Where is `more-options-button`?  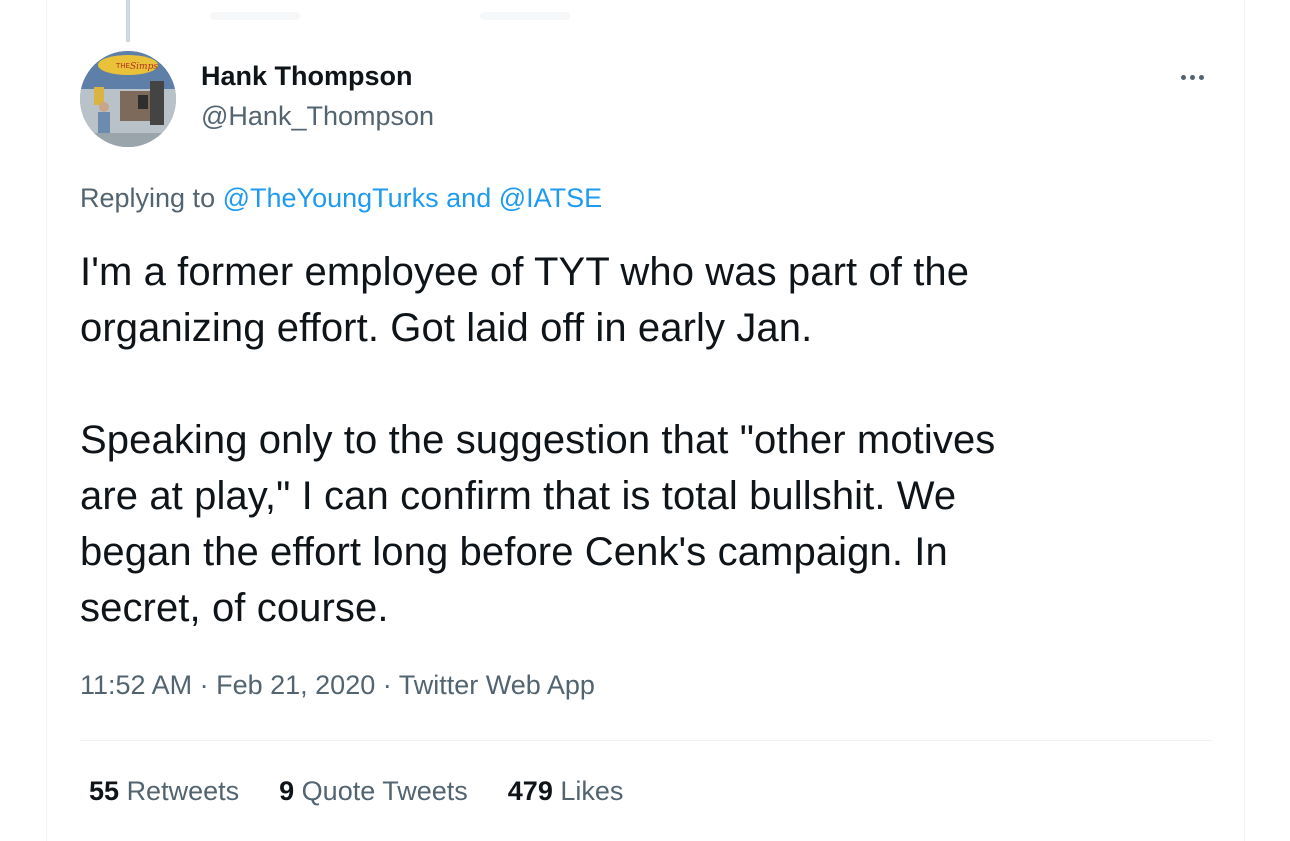
more-options-button is located at coordinates (1192, 77).